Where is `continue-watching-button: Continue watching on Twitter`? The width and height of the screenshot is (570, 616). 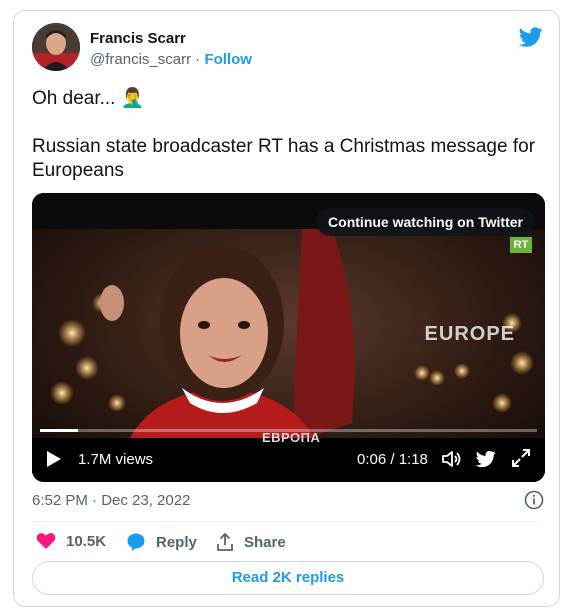 continue-watching-button: Continue watching on Twitter is located at coordinates (425, 222).